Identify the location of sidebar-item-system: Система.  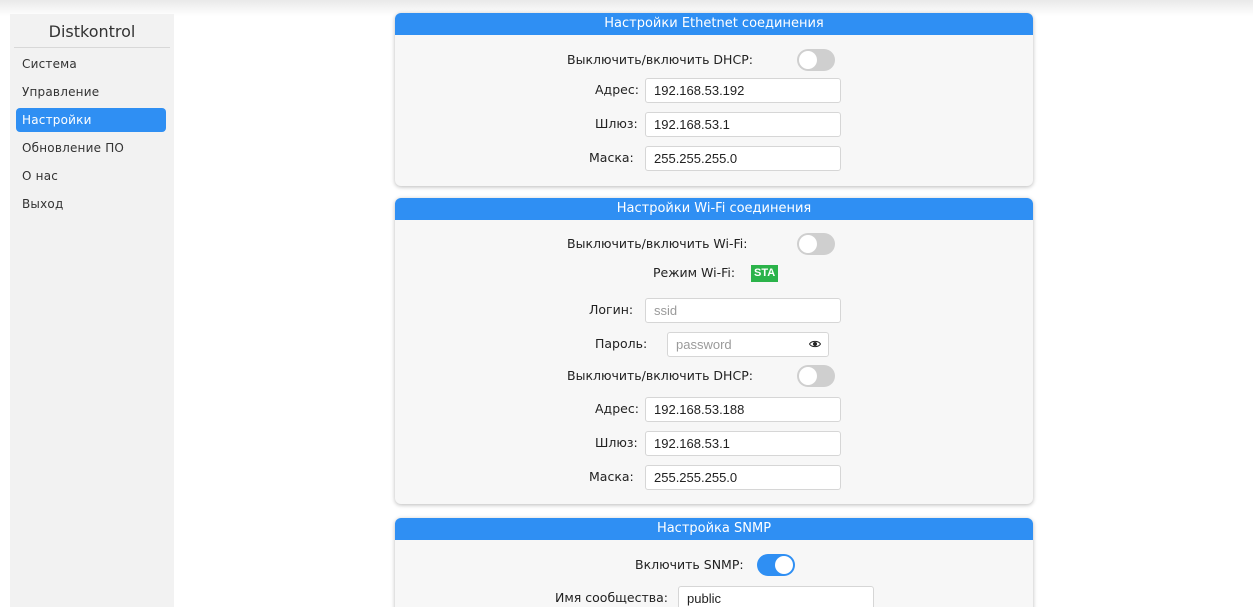
(91, 64).